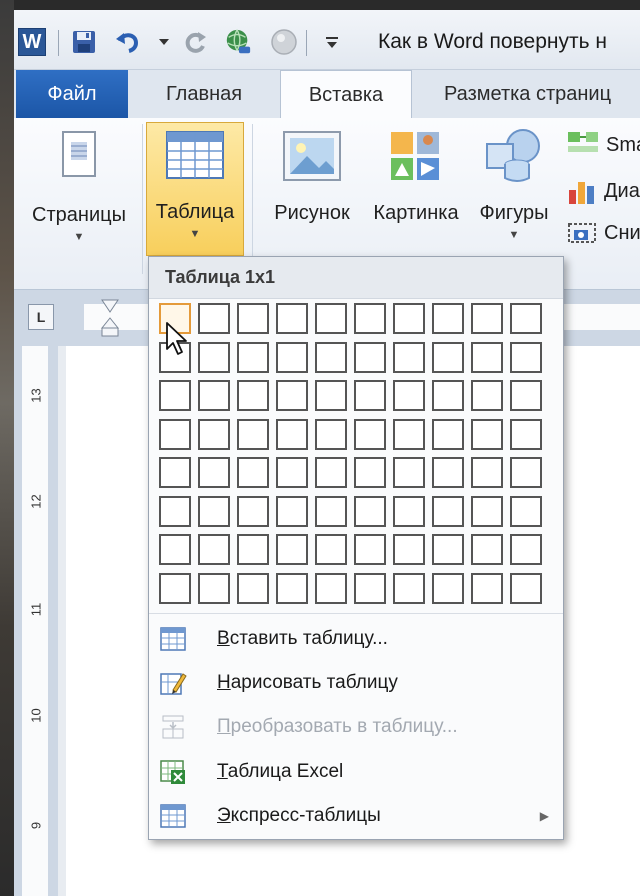 The image size is (640, 896). What do you see at coordinates (195, 189) in the screenshot?
I see `table-button: Таблица ▼` at bounding box center [195, 189].